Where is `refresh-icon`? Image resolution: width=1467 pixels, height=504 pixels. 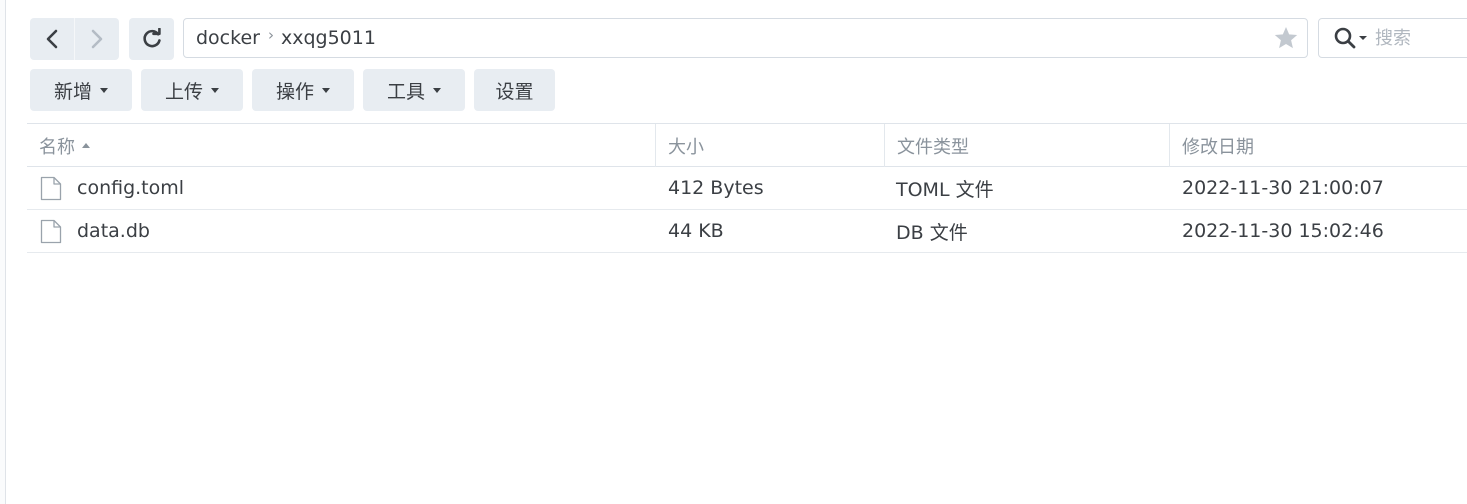
refresh-icon is located at coordinates (151, 38).